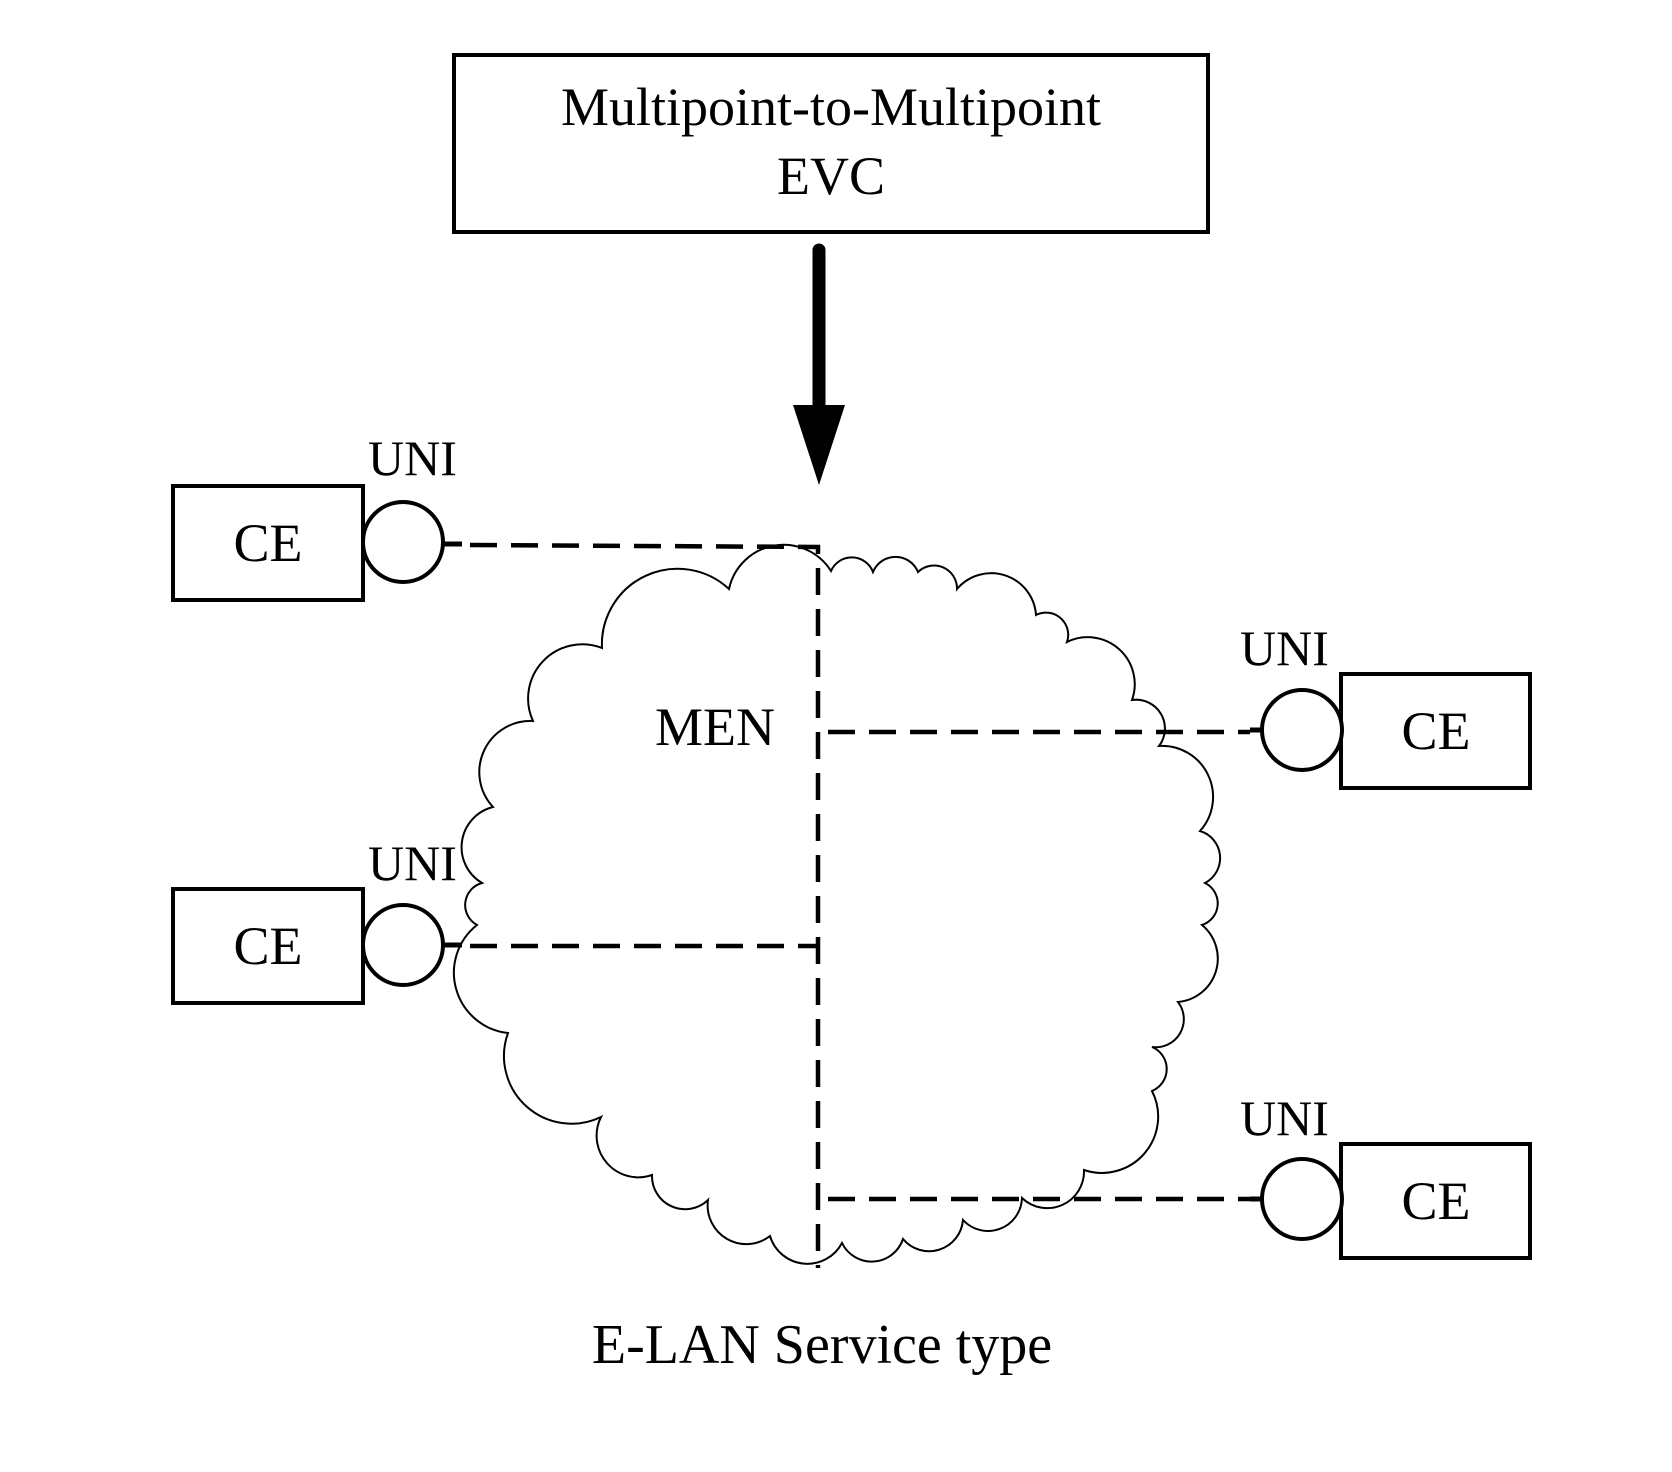 The width and height of the screenshot is (1672, 1472). I want to click on down-arrow-icon, so click(819, 364).